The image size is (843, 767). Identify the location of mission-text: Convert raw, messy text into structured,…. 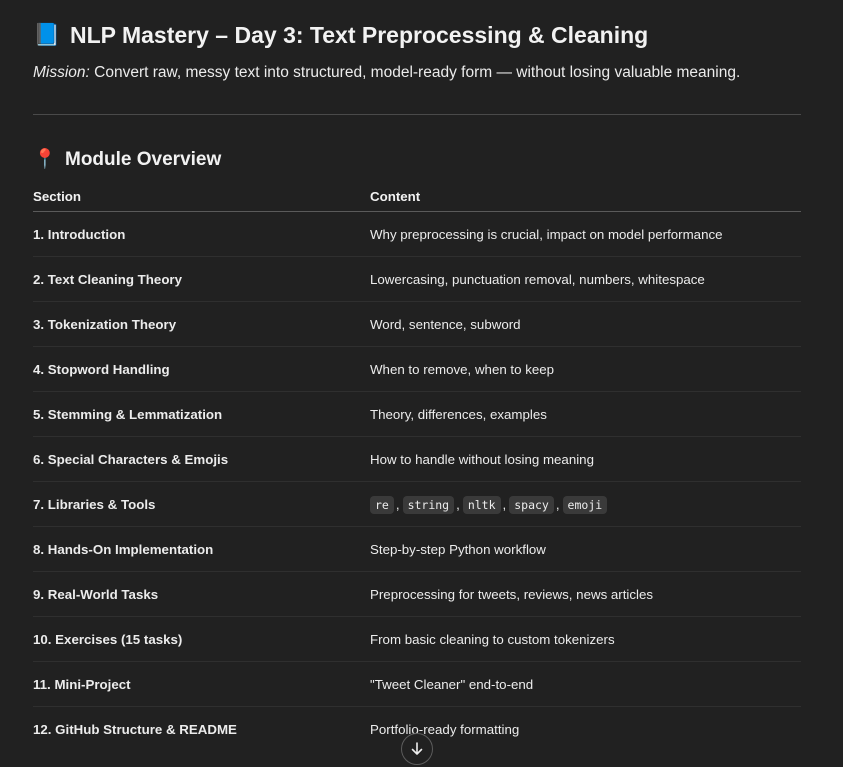
(415, 72).